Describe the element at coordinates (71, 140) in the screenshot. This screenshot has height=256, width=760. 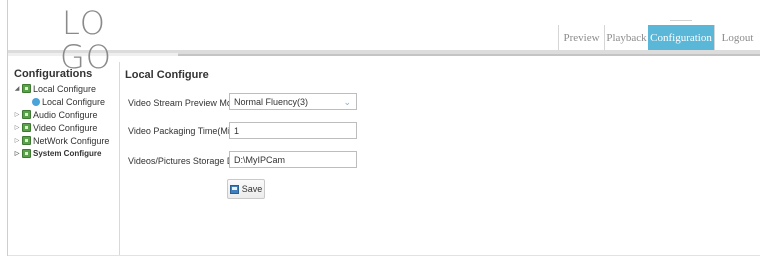
I see `tree-item-label: NetWork Configure` at that location.